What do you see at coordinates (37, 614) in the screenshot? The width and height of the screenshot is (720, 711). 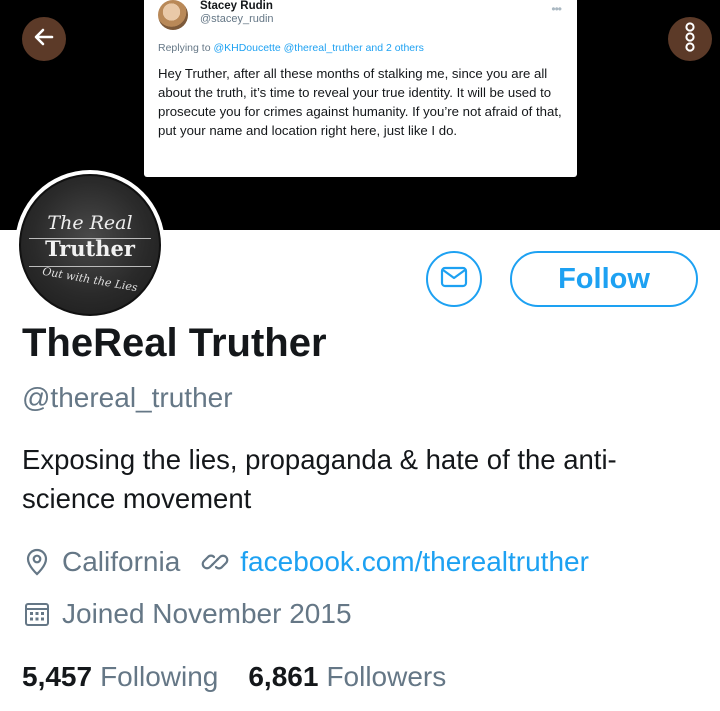 I see `calendar-icon` at bounding box center [37, 614].